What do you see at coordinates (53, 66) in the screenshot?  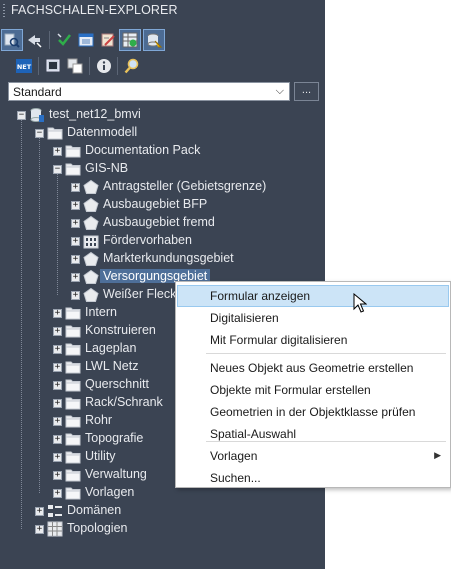 I see `screen-icon` at bounding box center [53, 66].